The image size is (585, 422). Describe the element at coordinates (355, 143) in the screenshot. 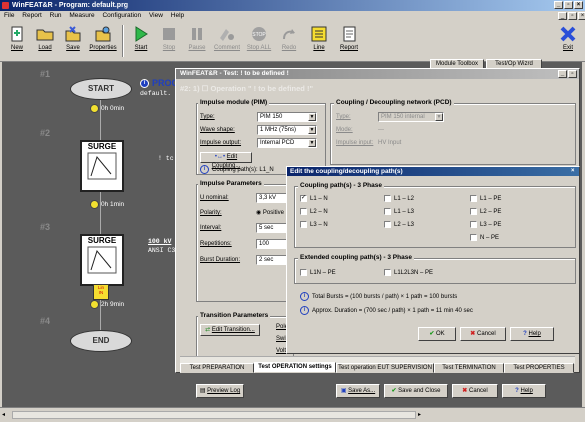

I see `pcd-input-label: Impulse input:` at that location.